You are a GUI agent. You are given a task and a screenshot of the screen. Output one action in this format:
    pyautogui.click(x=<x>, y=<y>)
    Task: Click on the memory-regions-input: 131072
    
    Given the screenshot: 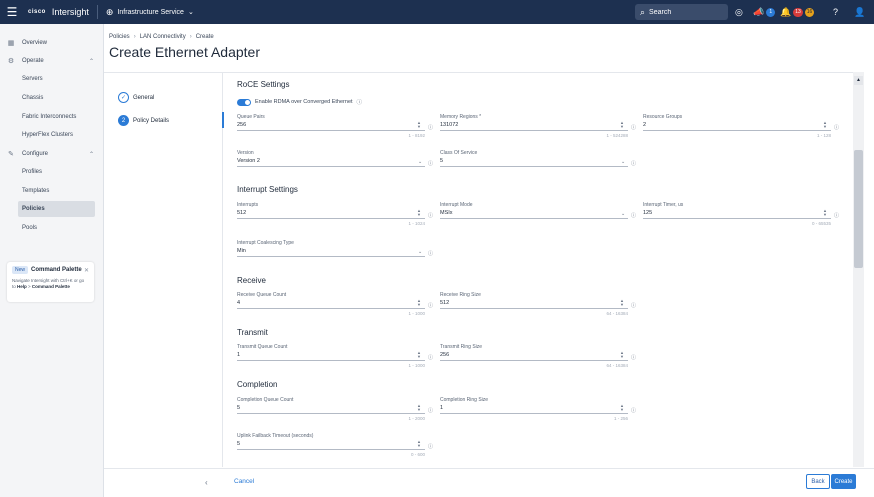 What is the action you would take?
    pyautogui.click(x=540, y=125)
    